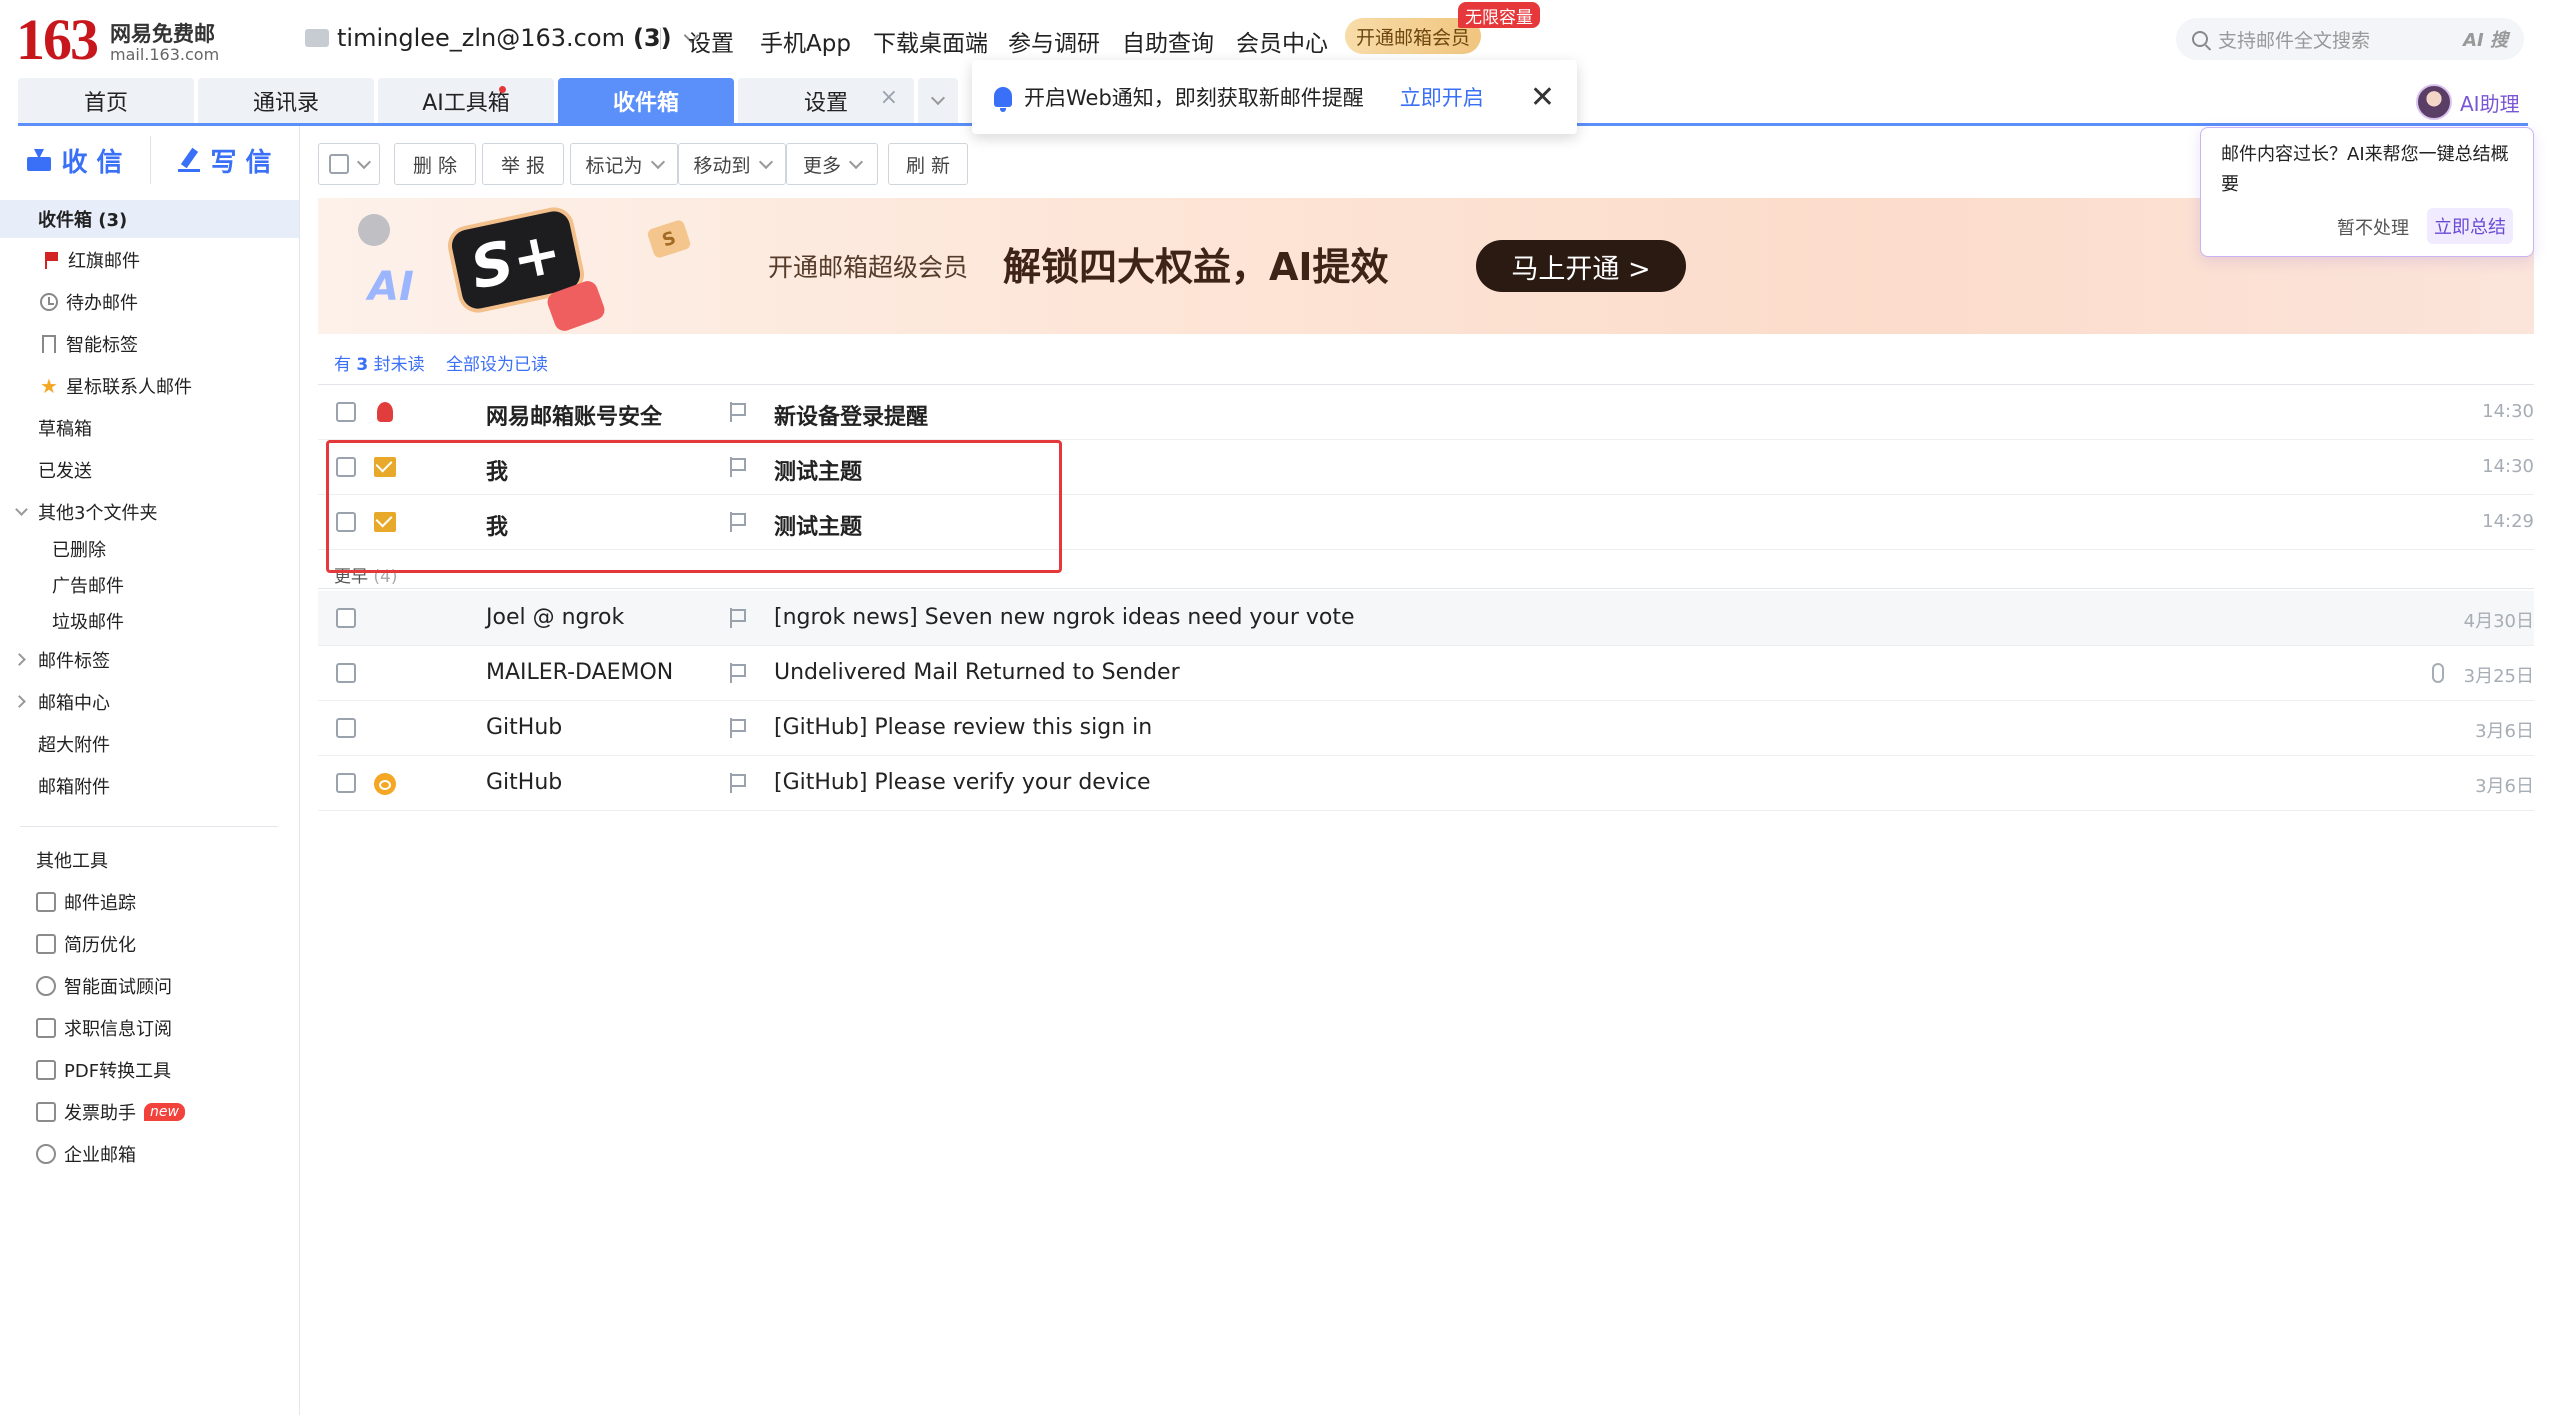  Describe the element at coordinates (523, 164) in the screenshot. I see `report-button: 举 报` at that location.